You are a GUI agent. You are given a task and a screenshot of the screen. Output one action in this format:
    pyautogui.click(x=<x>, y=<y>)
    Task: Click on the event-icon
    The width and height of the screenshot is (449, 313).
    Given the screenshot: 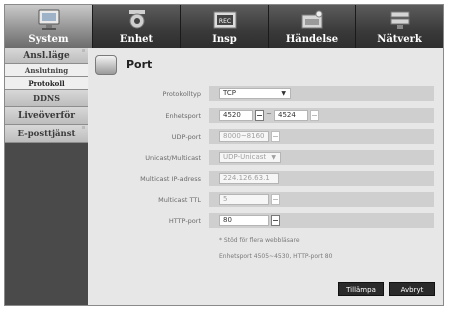 What is the action you would take?
    pyautogui.click(x=312, y=22)
    